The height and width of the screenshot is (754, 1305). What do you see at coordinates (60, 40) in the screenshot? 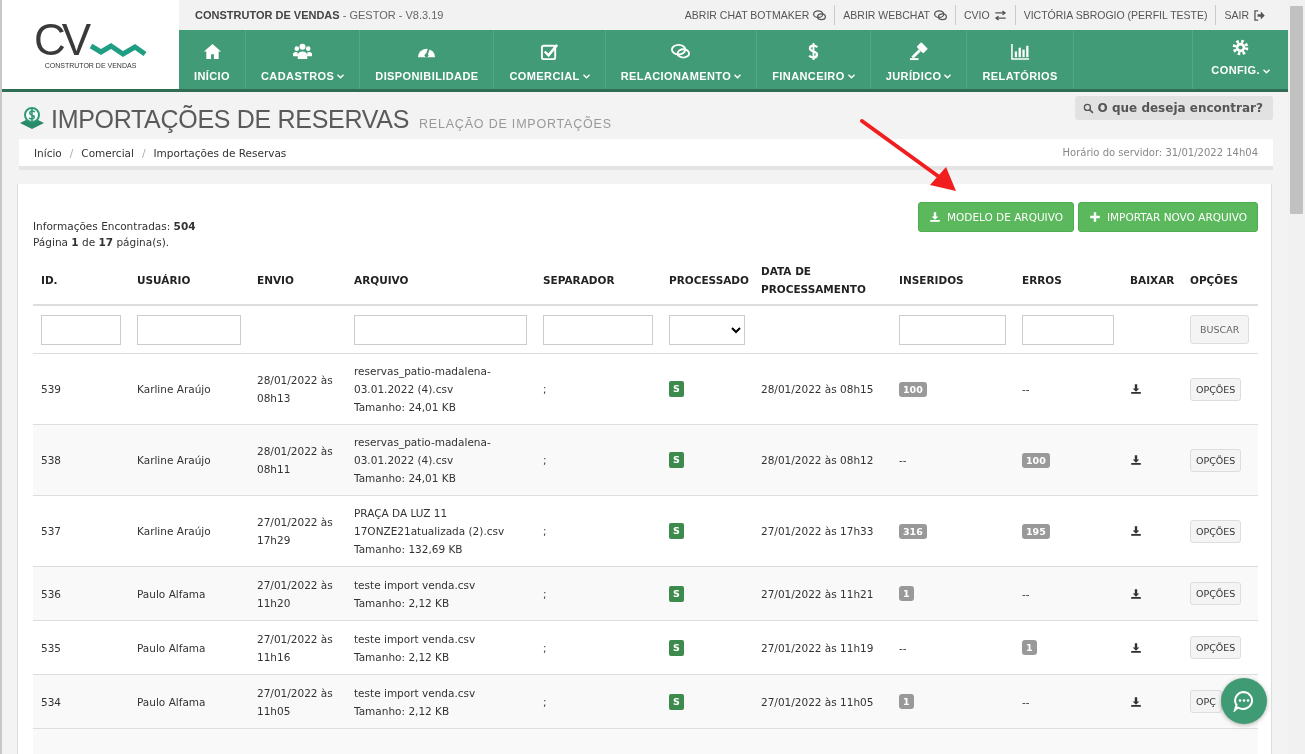
I see `logo-mark: CV` at bounding box center [60, 40].